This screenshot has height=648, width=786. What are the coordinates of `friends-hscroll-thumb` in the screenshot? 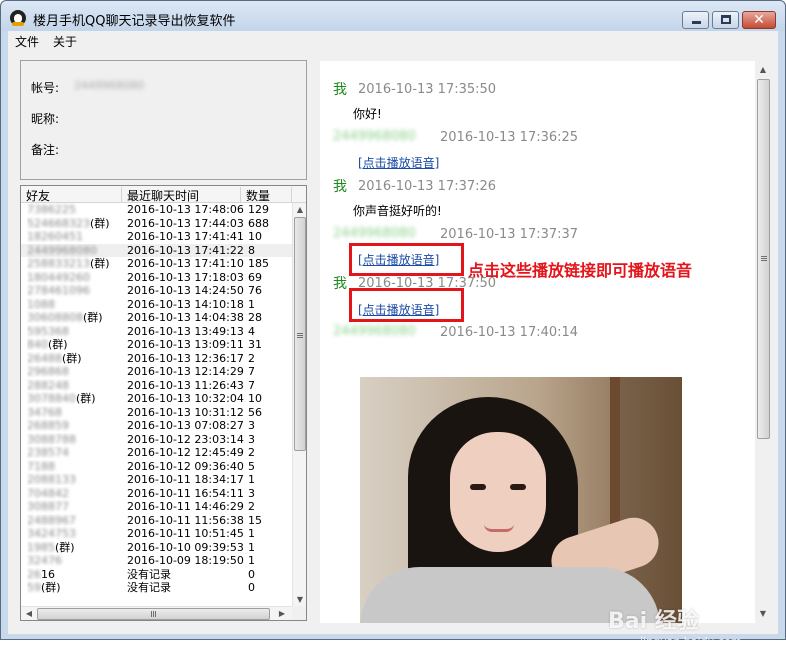 It's located at (153, 614).